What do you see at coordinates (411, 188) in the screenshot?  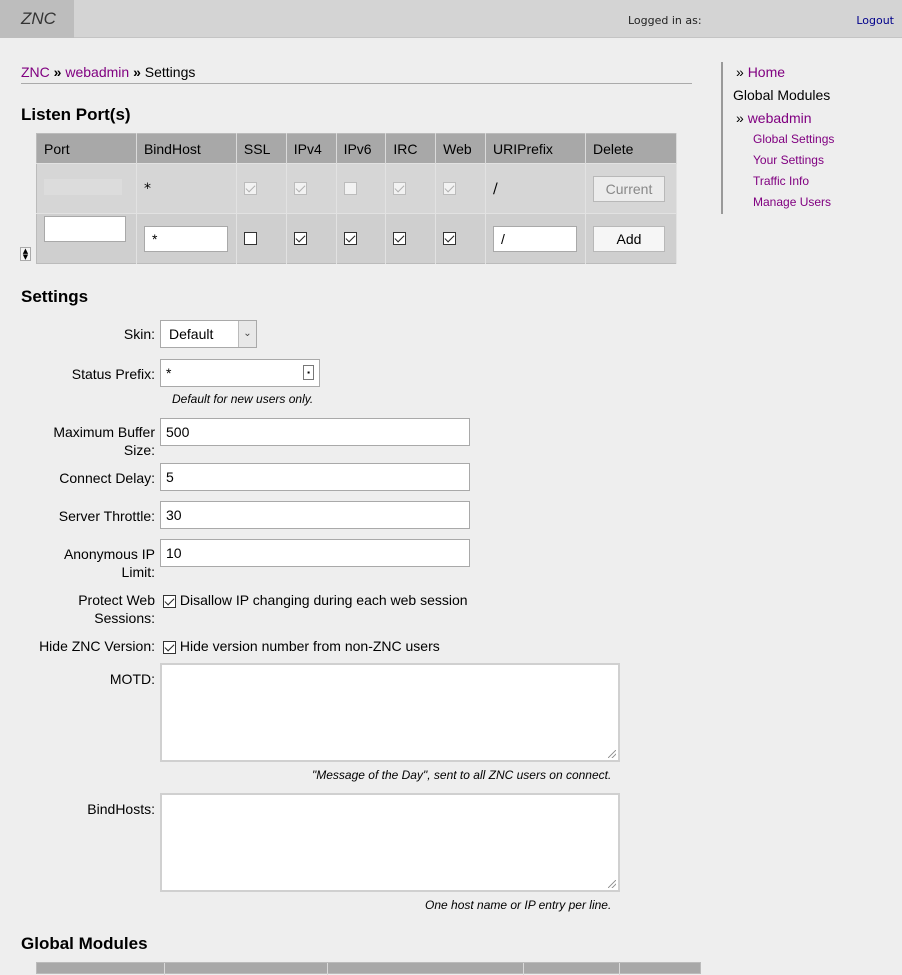 I see `existing-irc-cell` at bounding box center [411, 188].